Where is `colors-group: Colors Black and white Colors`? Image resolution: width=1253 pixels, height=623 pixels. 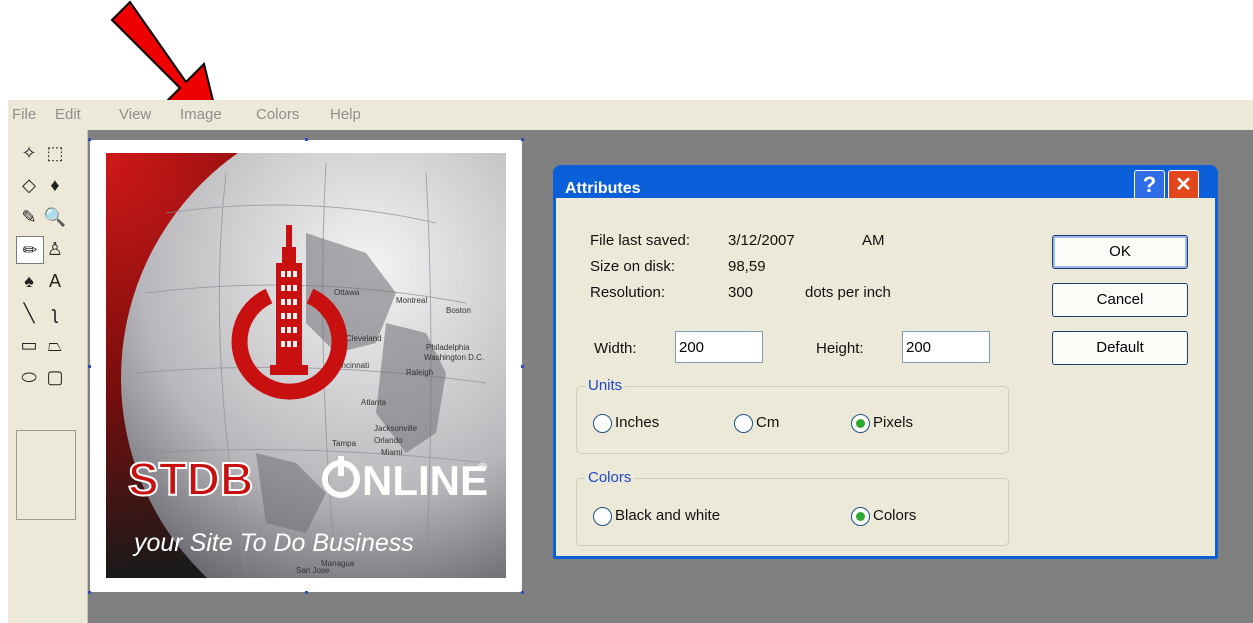 colors-group: Colors Black and white Colors is located at coordinates (792, 507).